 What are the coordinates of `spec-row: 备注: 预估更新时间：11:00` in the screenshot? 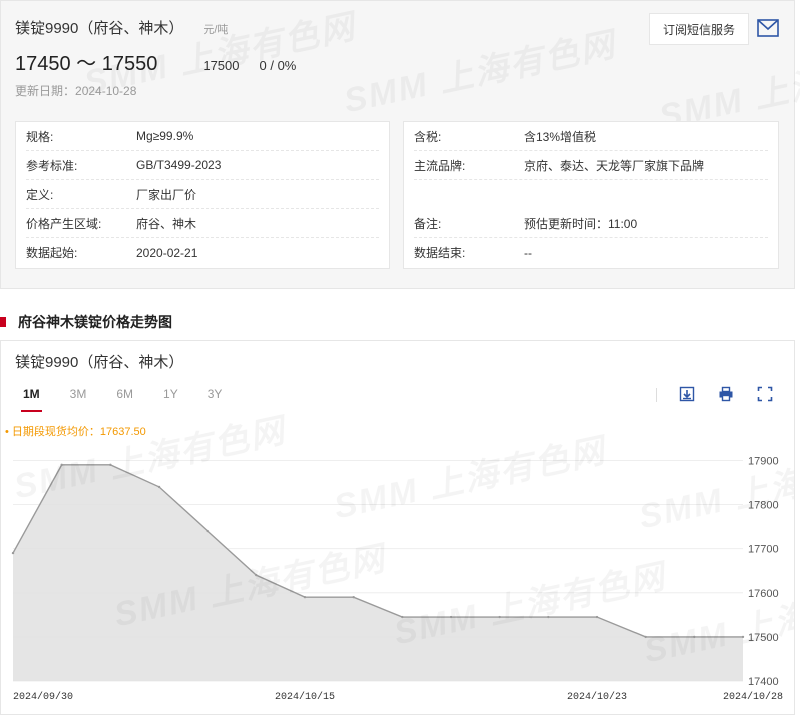 It's located at (591, 223).